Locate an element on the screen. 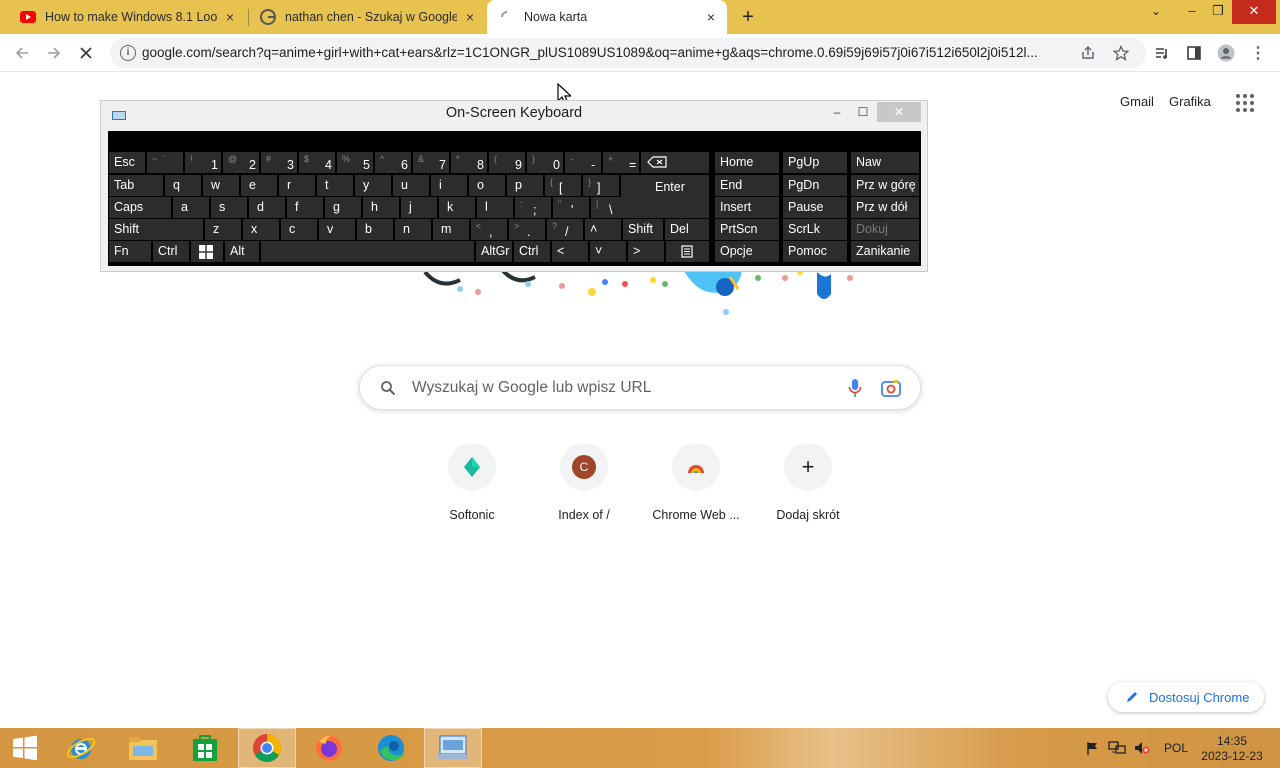 Image resolution: width=1280 pixels, height=768 pixels. key-quote: " ' is located at coordinates (571, 207).